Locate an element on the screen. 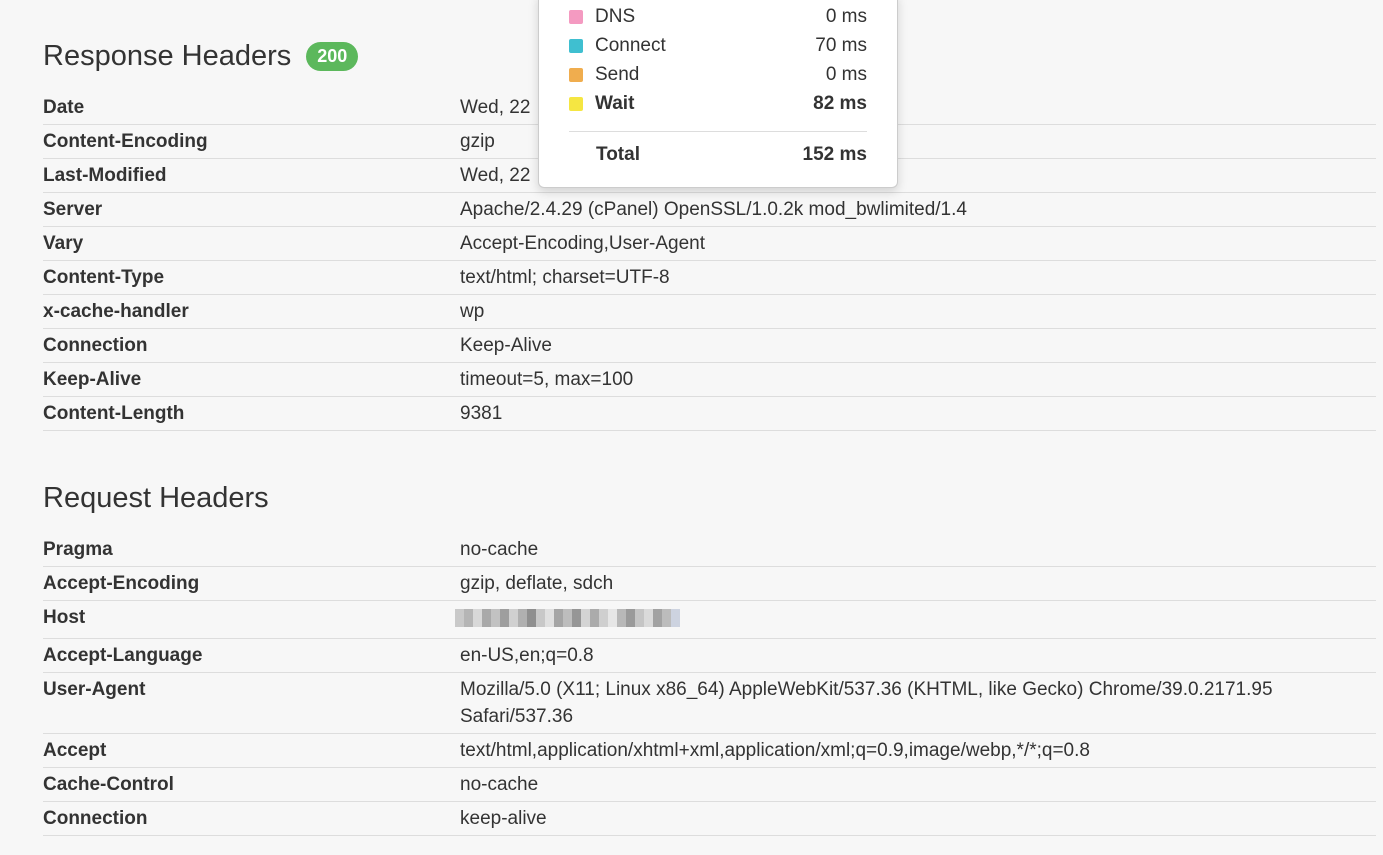  timing-total-label: Total is located at coordinates (618, 154).